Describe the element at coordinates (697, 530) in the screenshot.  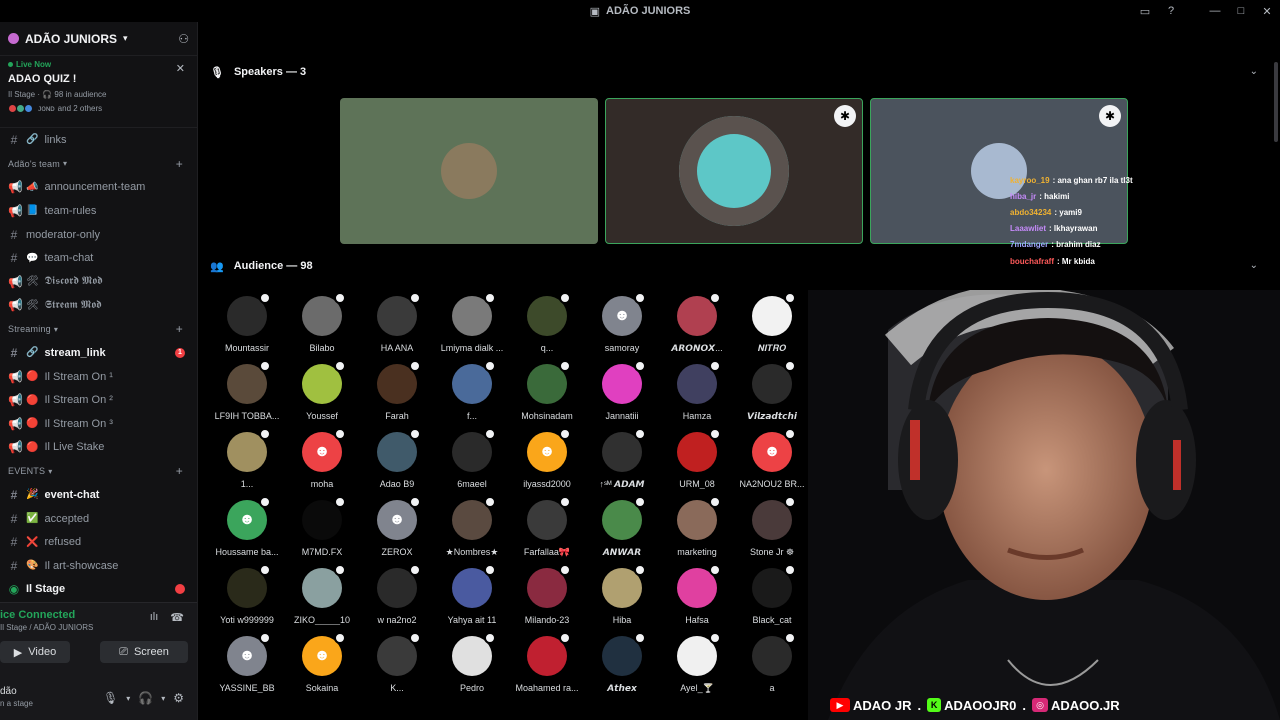
I see `audience-member: marketing` at that location.